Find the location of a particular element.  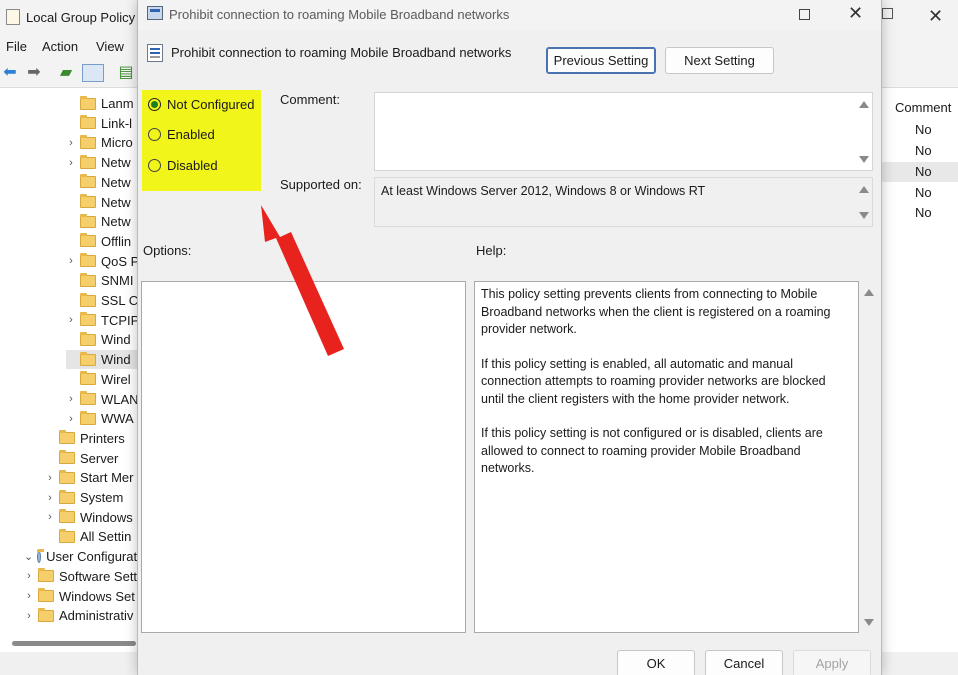

comment-field is located at coordinates (623, 131).